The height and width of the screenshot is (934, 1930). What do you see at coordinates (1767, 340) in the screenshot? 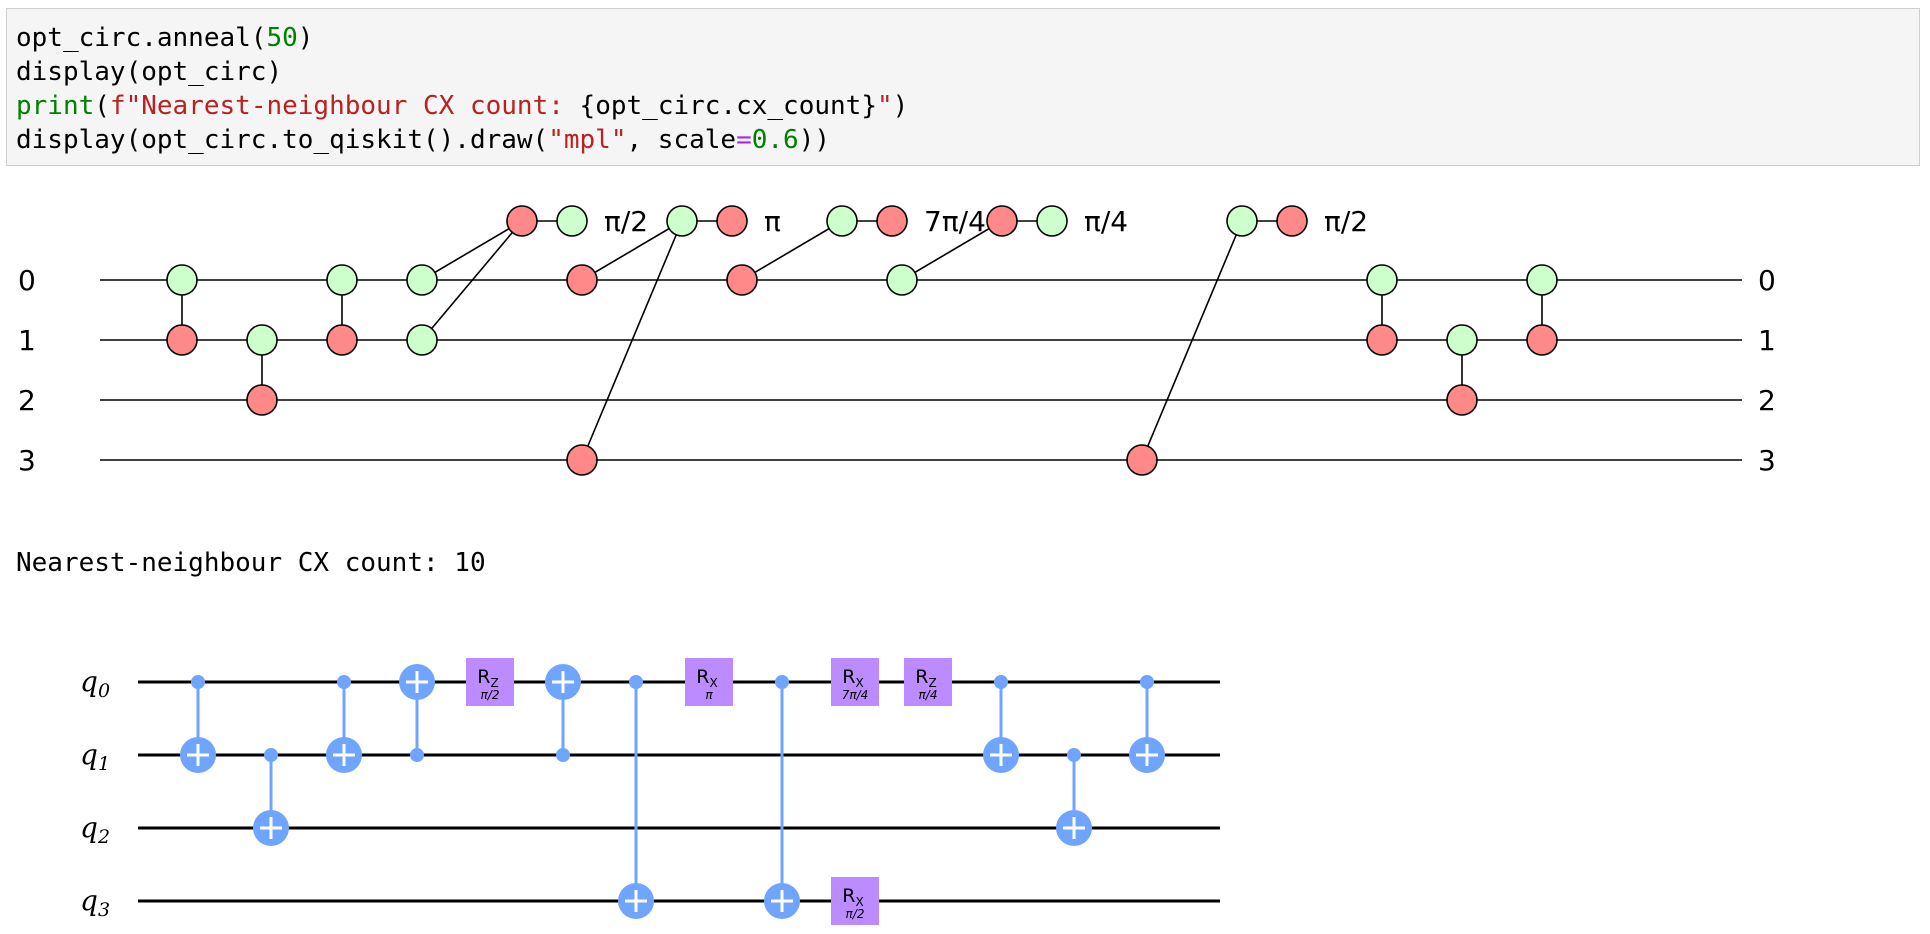
I see `zx-wire-label-right: 1` at bounding box center [1767, 340].